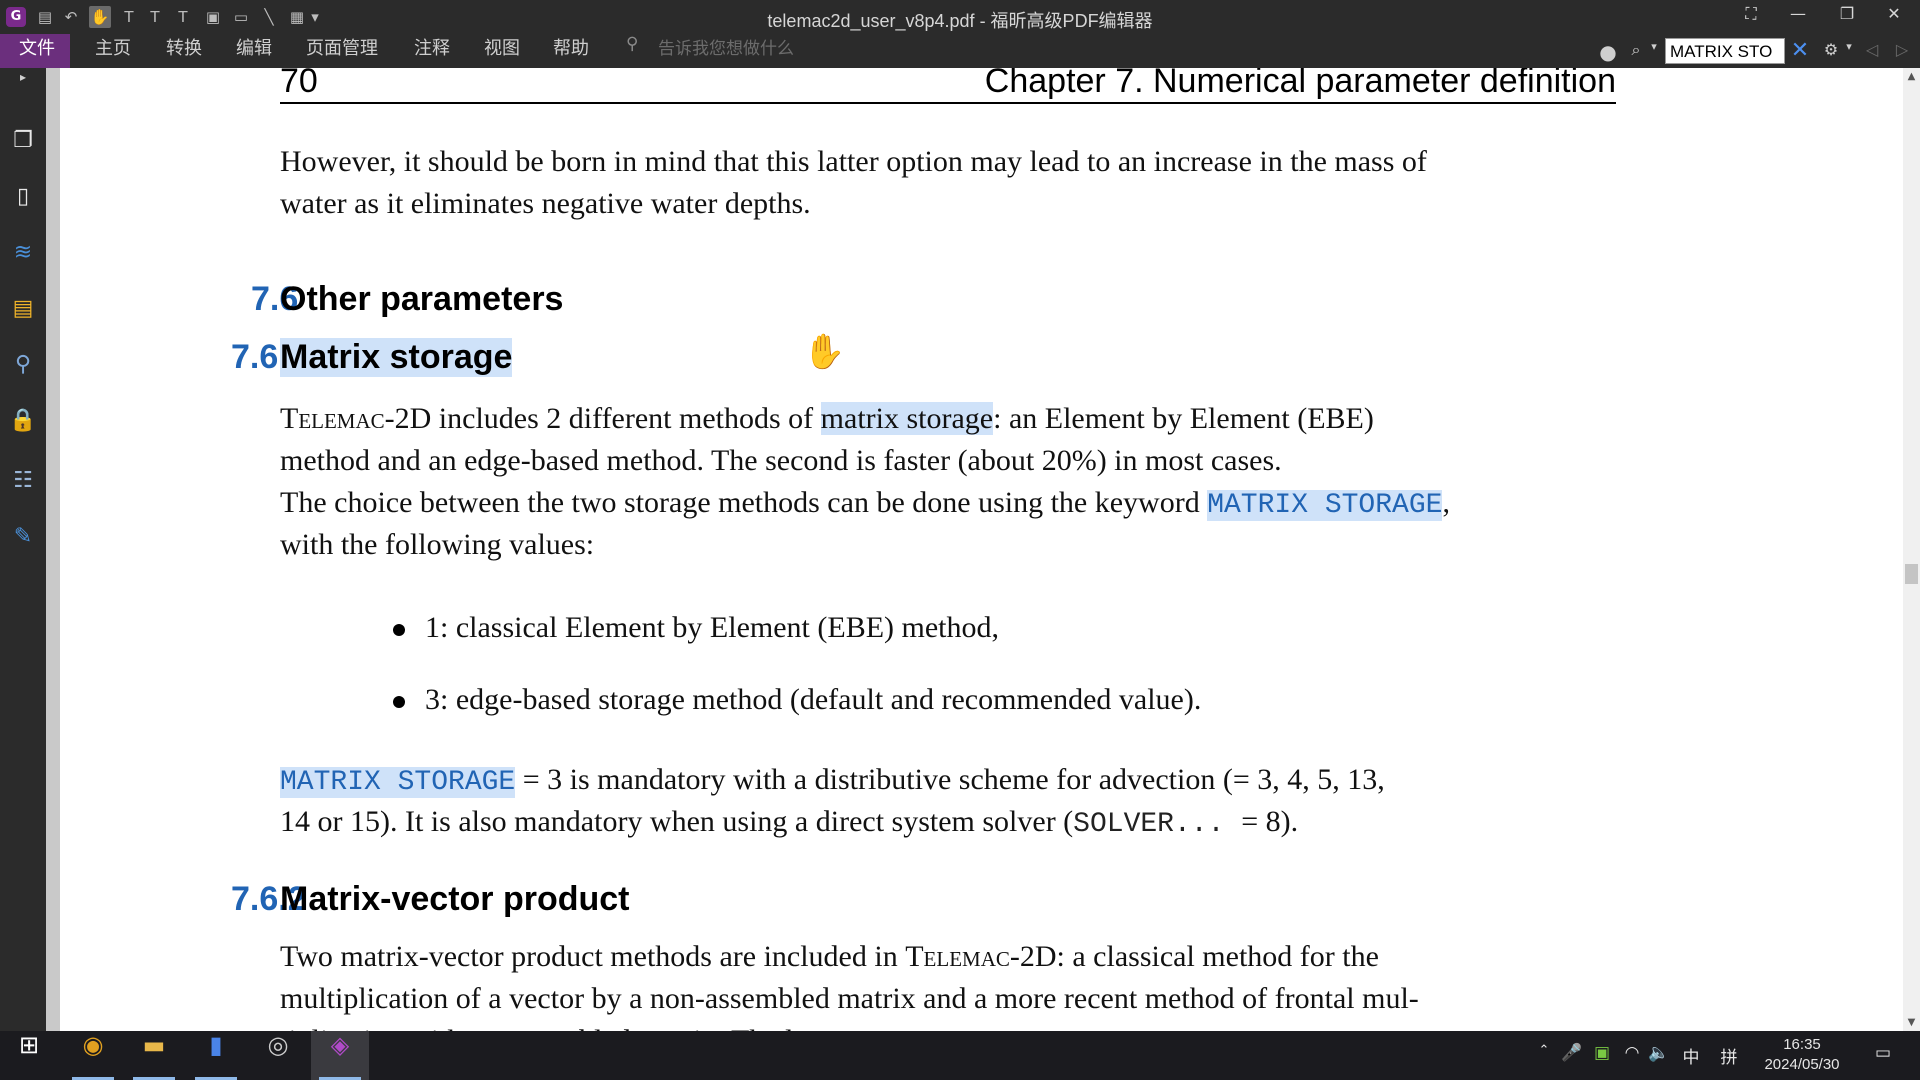 Image resolution: width=1920 pixels, height=1080 pixels. I want to click on expand-panel-icon: ▸, so click(23, 77).